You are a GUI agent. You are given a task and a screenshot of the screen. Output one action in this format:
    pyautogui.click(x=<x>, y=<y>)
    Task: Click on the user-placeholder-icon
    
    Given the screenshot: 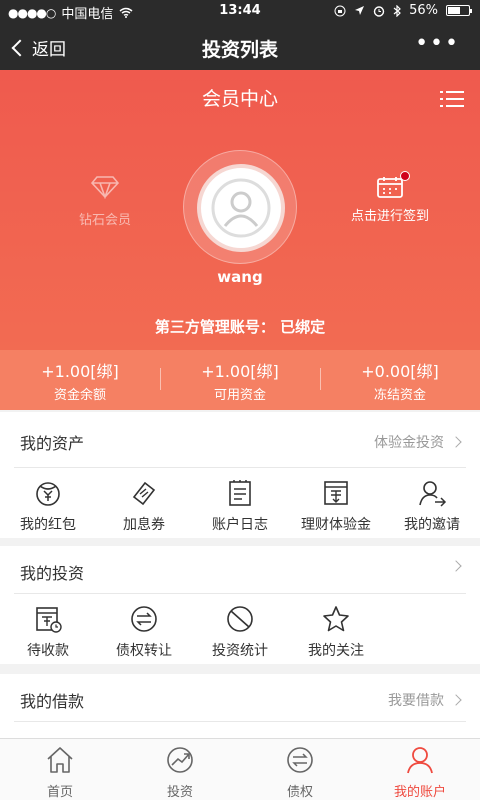 What is the action you would take?
    pyautogui.click(x=241, y=208)
    